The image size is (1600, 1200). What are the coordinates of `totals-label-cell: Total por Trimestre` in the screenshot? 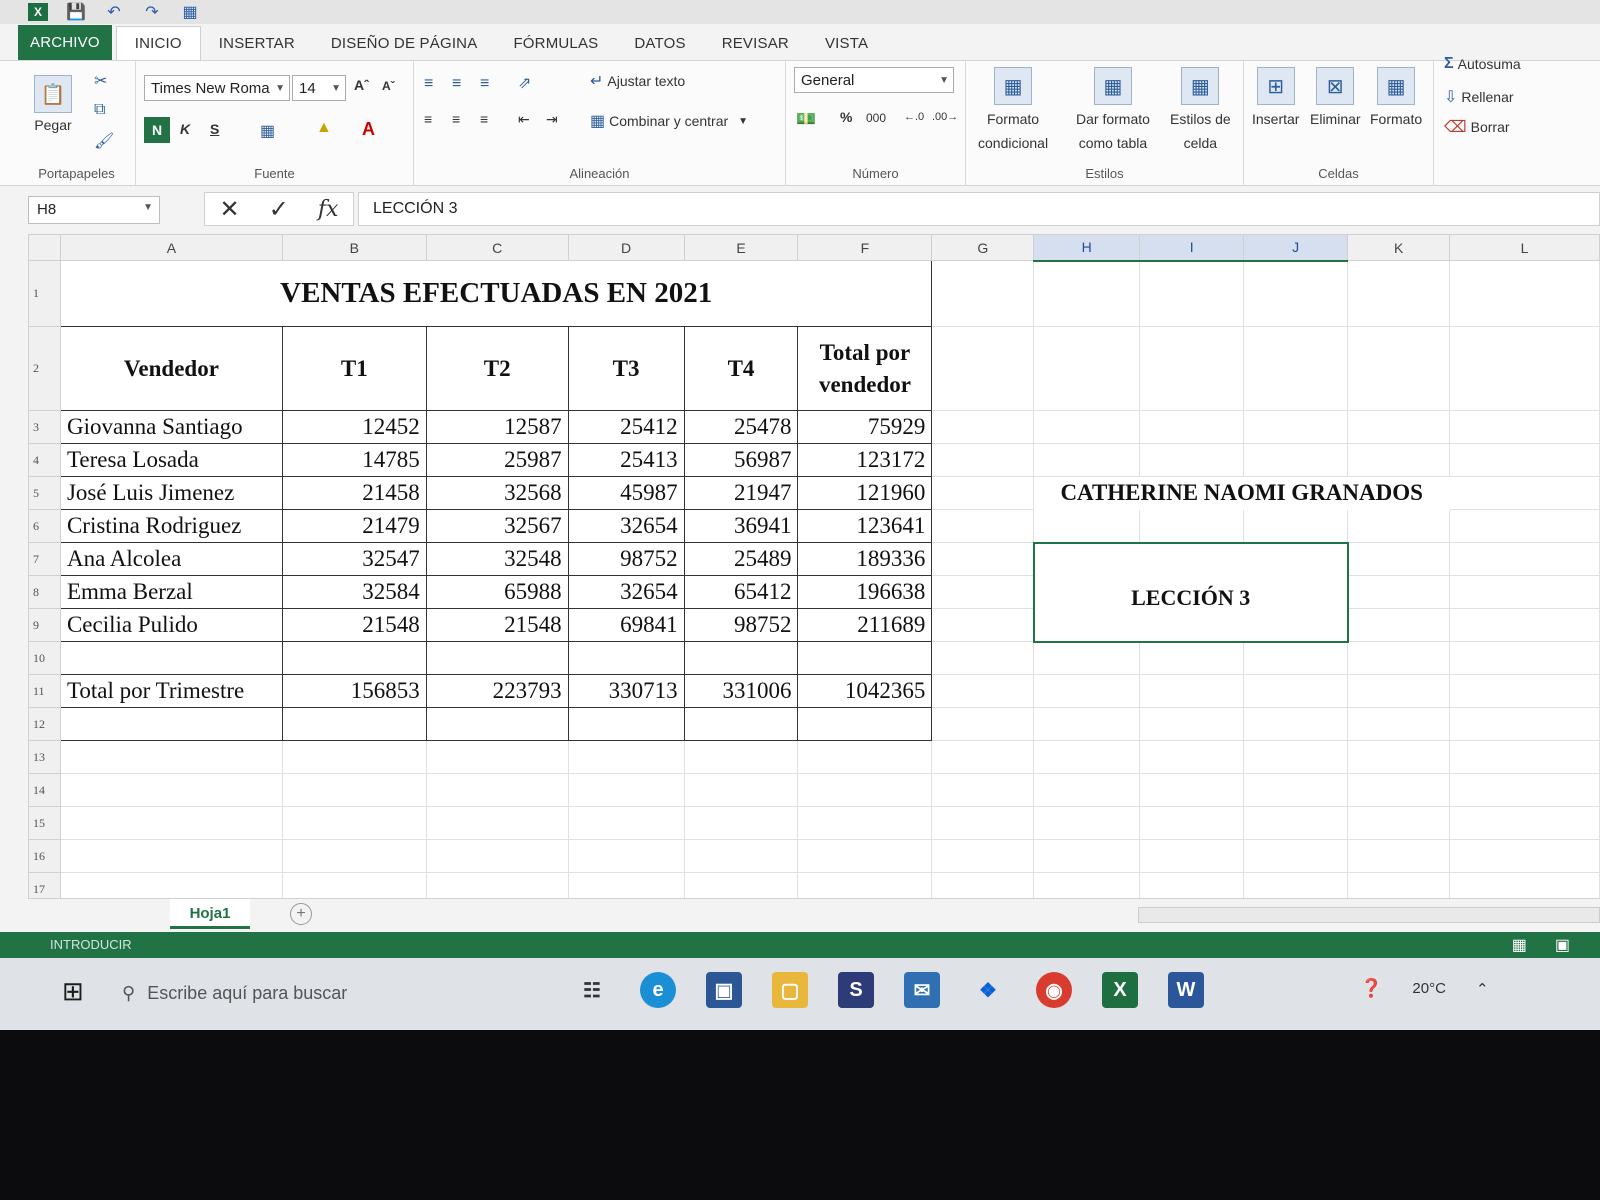 It's located at (171, 691).